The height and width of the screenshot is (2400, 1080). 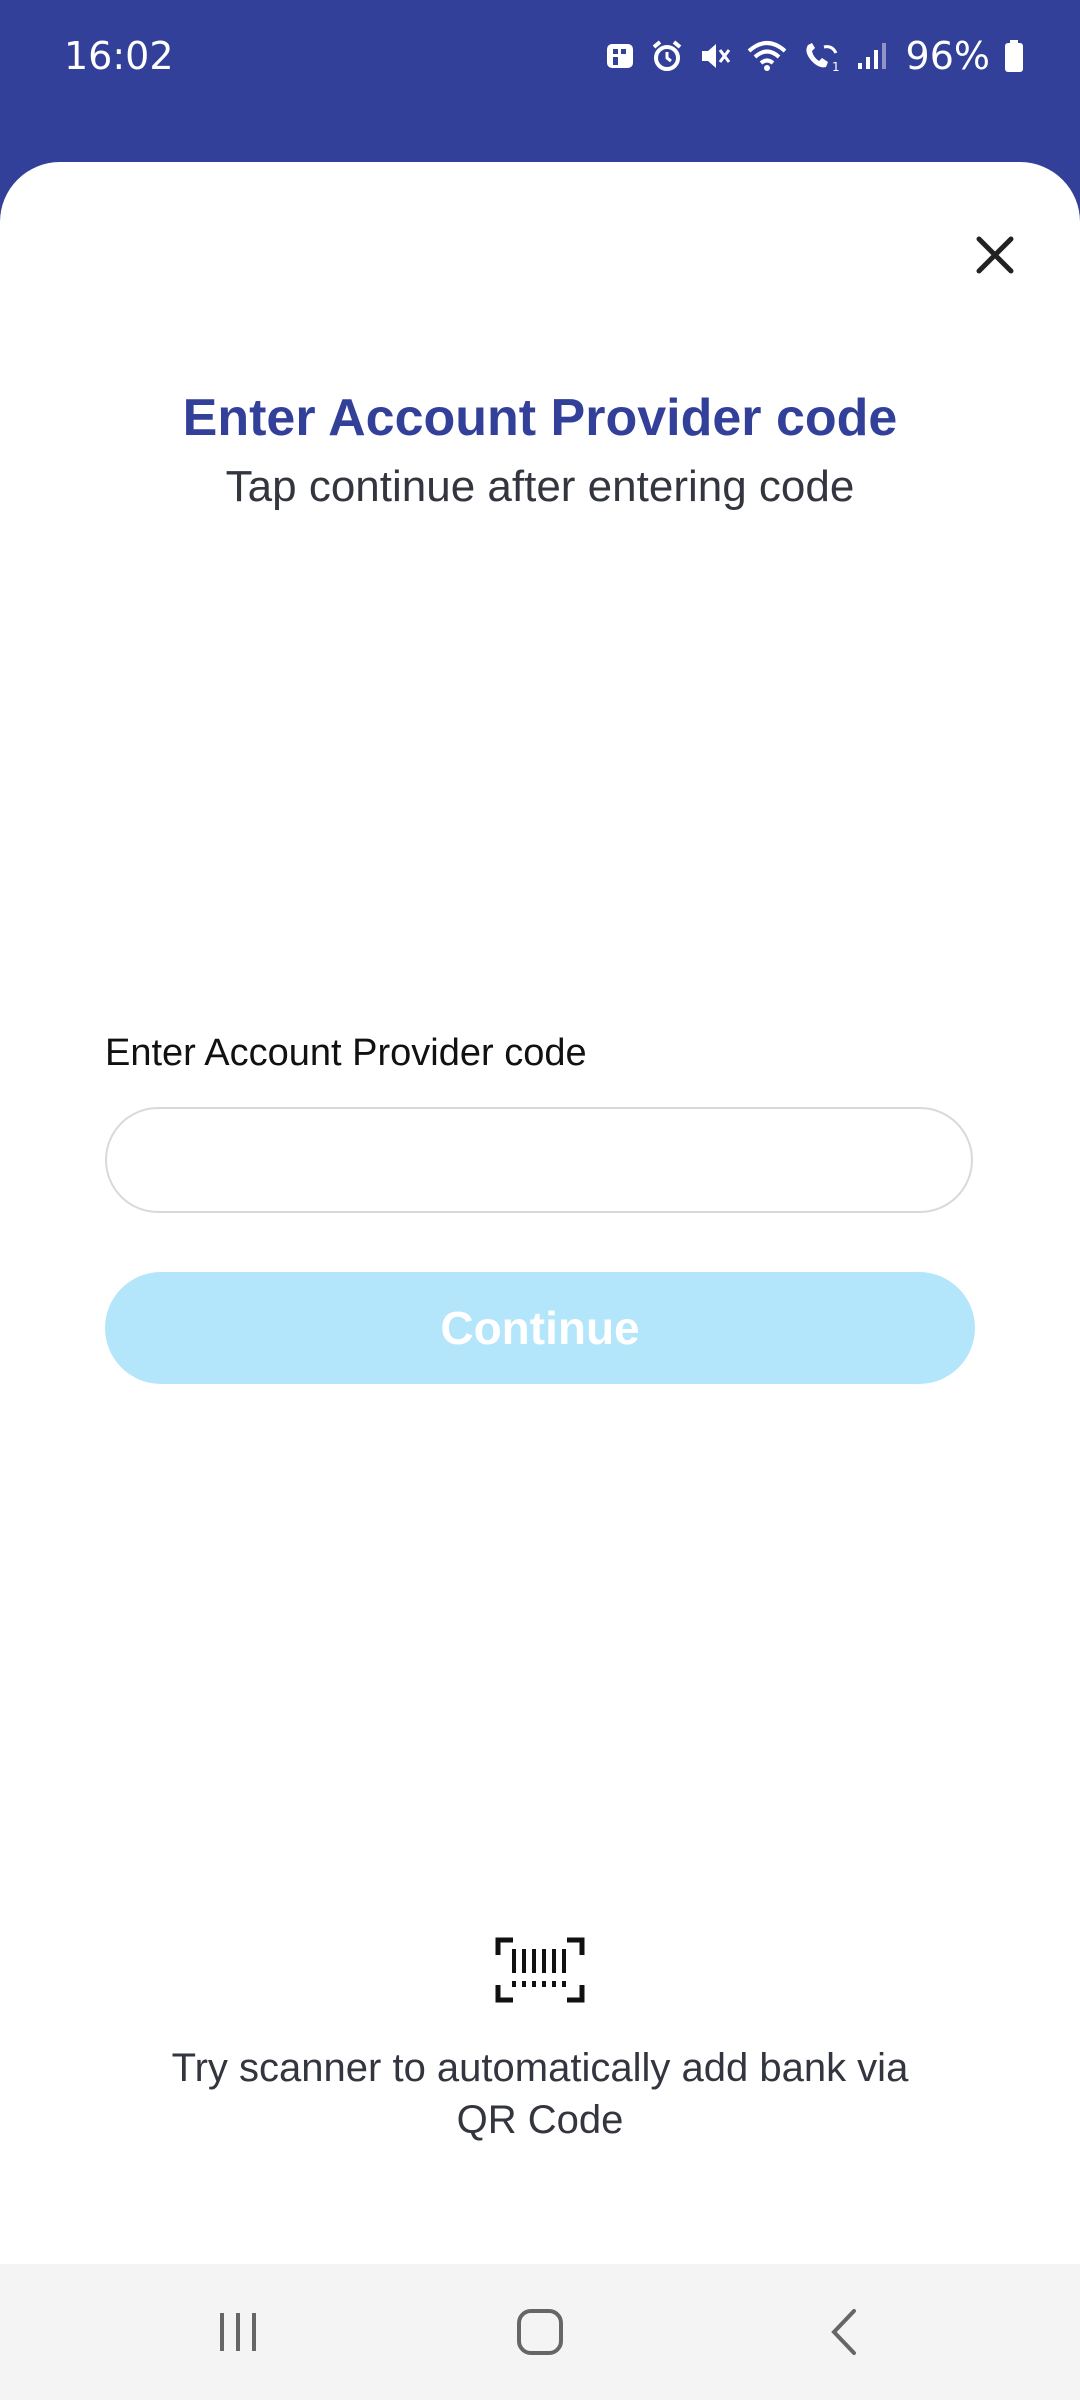 What do you see at coordinates (836, 66) in the screenshot?
I see `svg-text: 1` at bounding box center [836, 66].